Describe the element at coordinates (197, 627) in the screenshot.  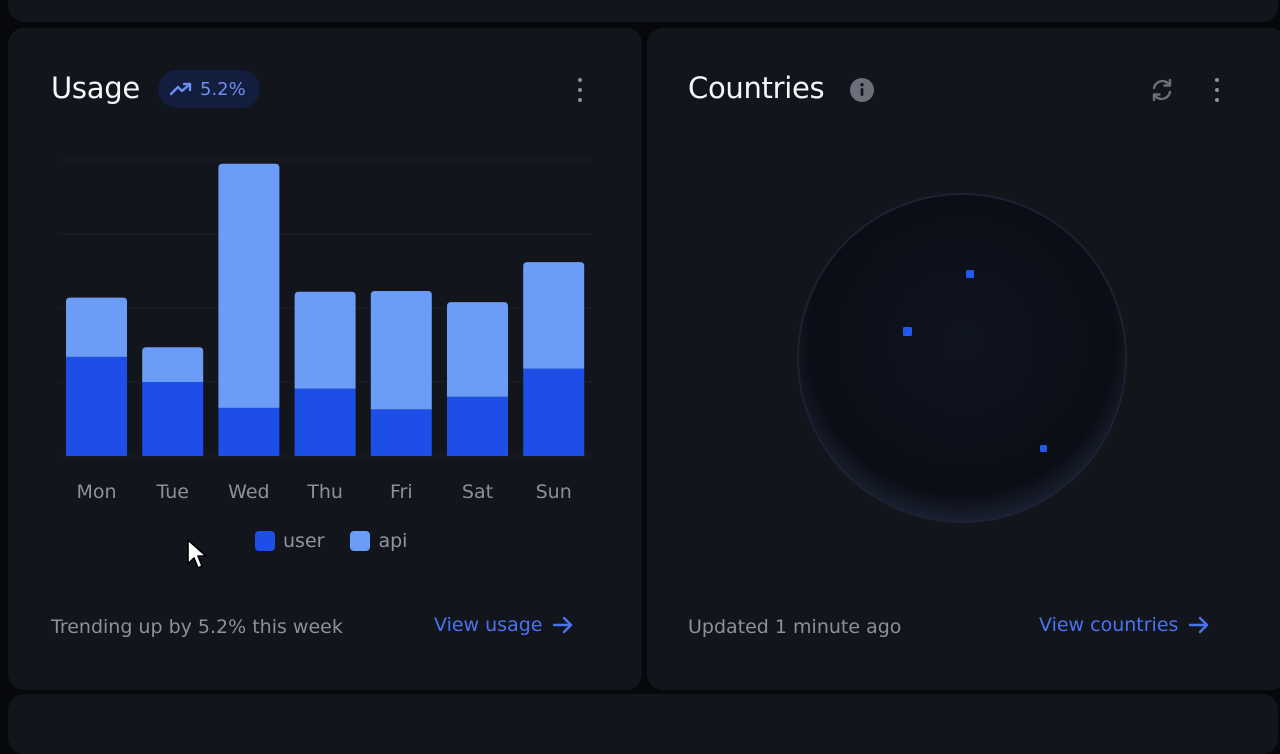
I see `usage-footer-text: Trending up by 5.2% this week` at that location.